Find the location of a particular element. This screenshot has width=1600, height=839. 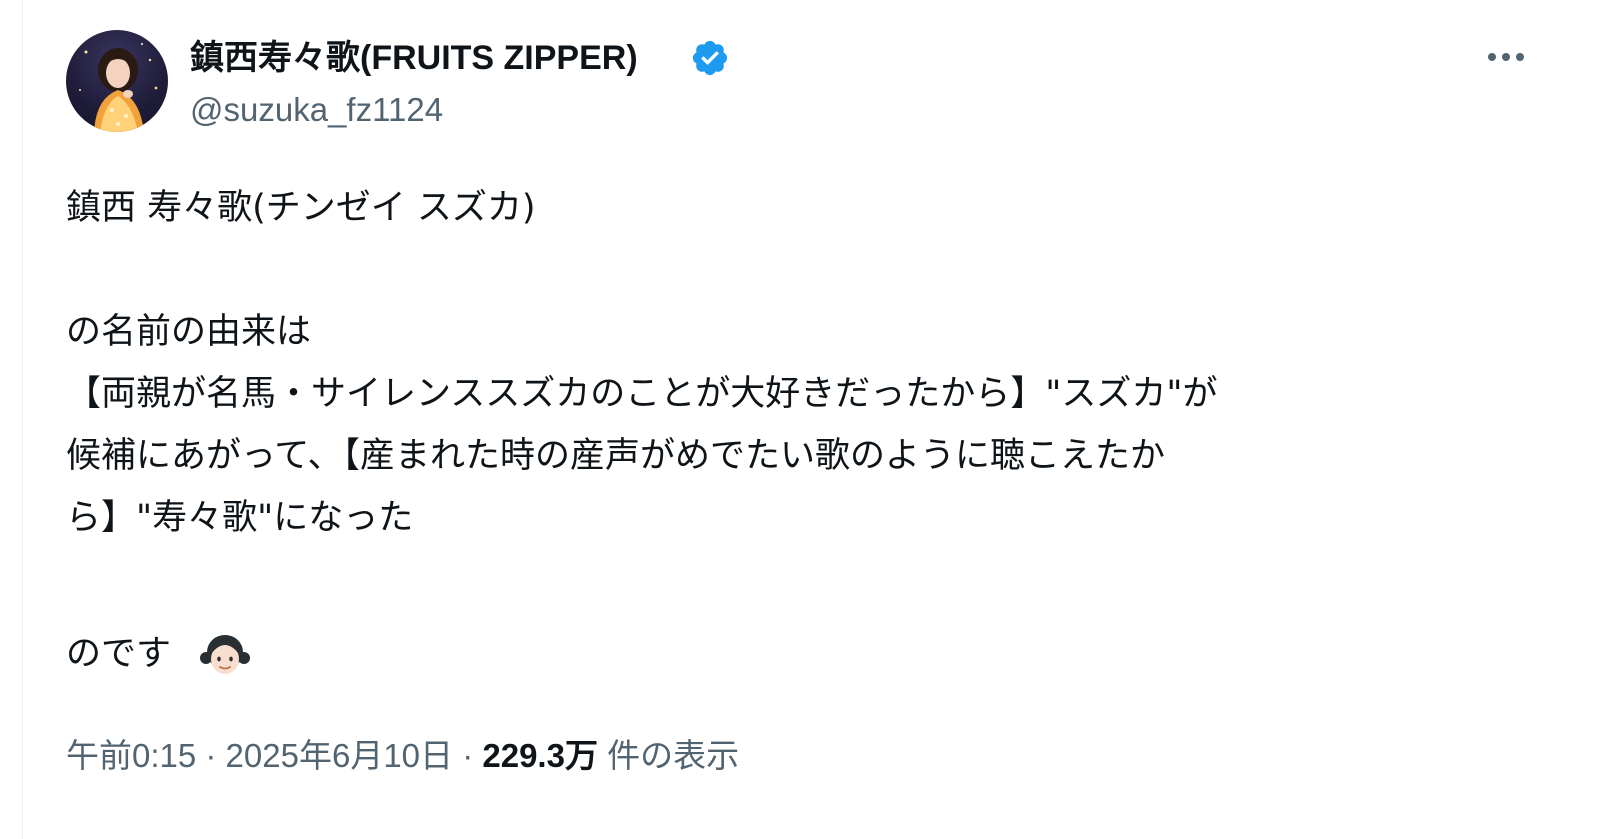

tweet-text-line: の名前の由来は is located at coordinates (189, 332).